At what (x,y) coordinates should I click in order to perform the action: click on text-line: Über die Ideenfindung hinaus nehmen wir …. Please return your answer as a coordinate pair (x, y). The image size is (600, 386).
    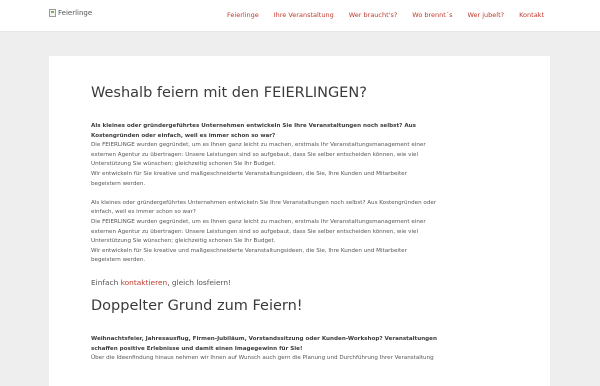
    Looking at the image, I should click on (262, 358).